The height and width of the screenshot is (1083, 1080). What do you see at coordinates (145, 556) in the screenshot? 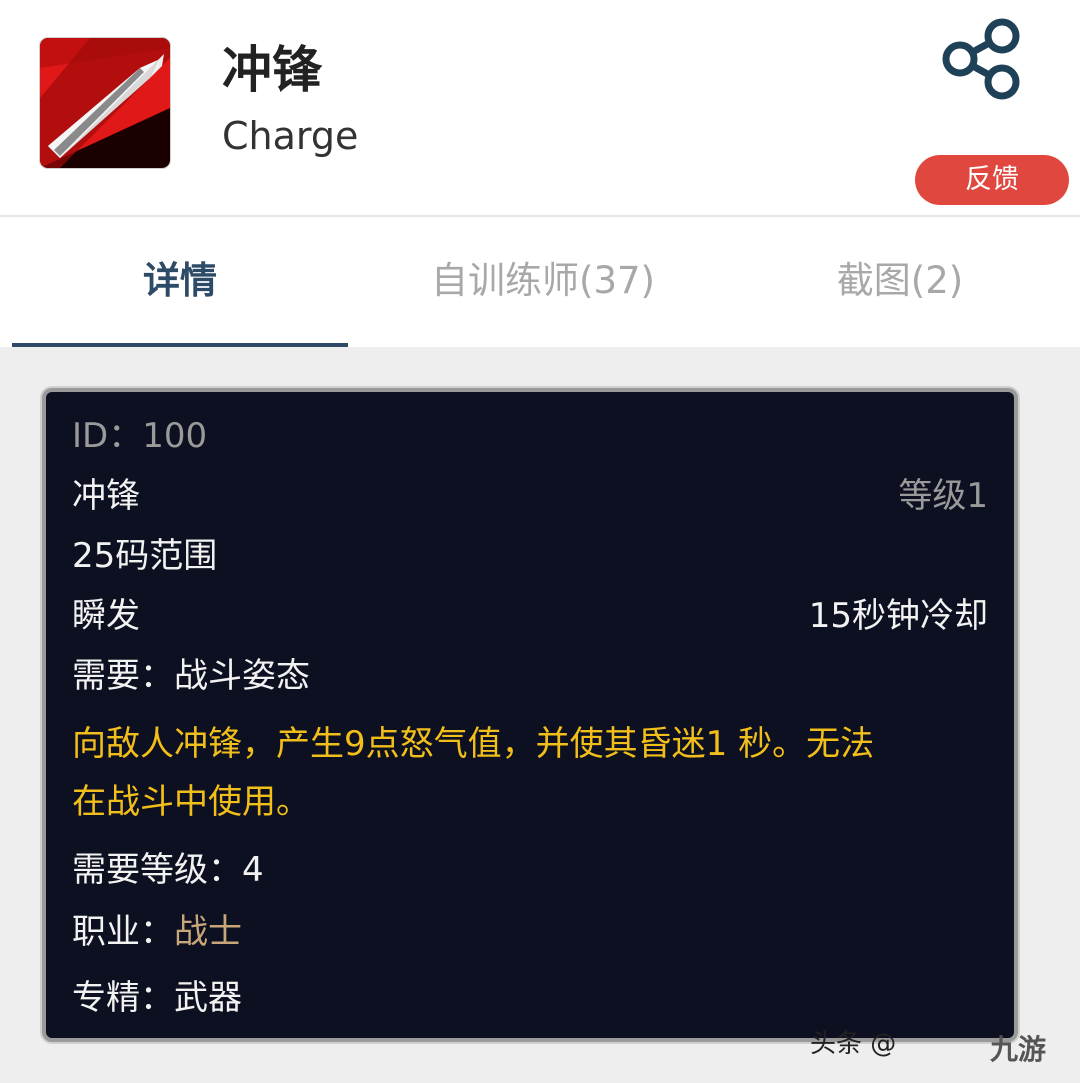
I see `spell-range: 25码范围` at bounding box center [145, 556].